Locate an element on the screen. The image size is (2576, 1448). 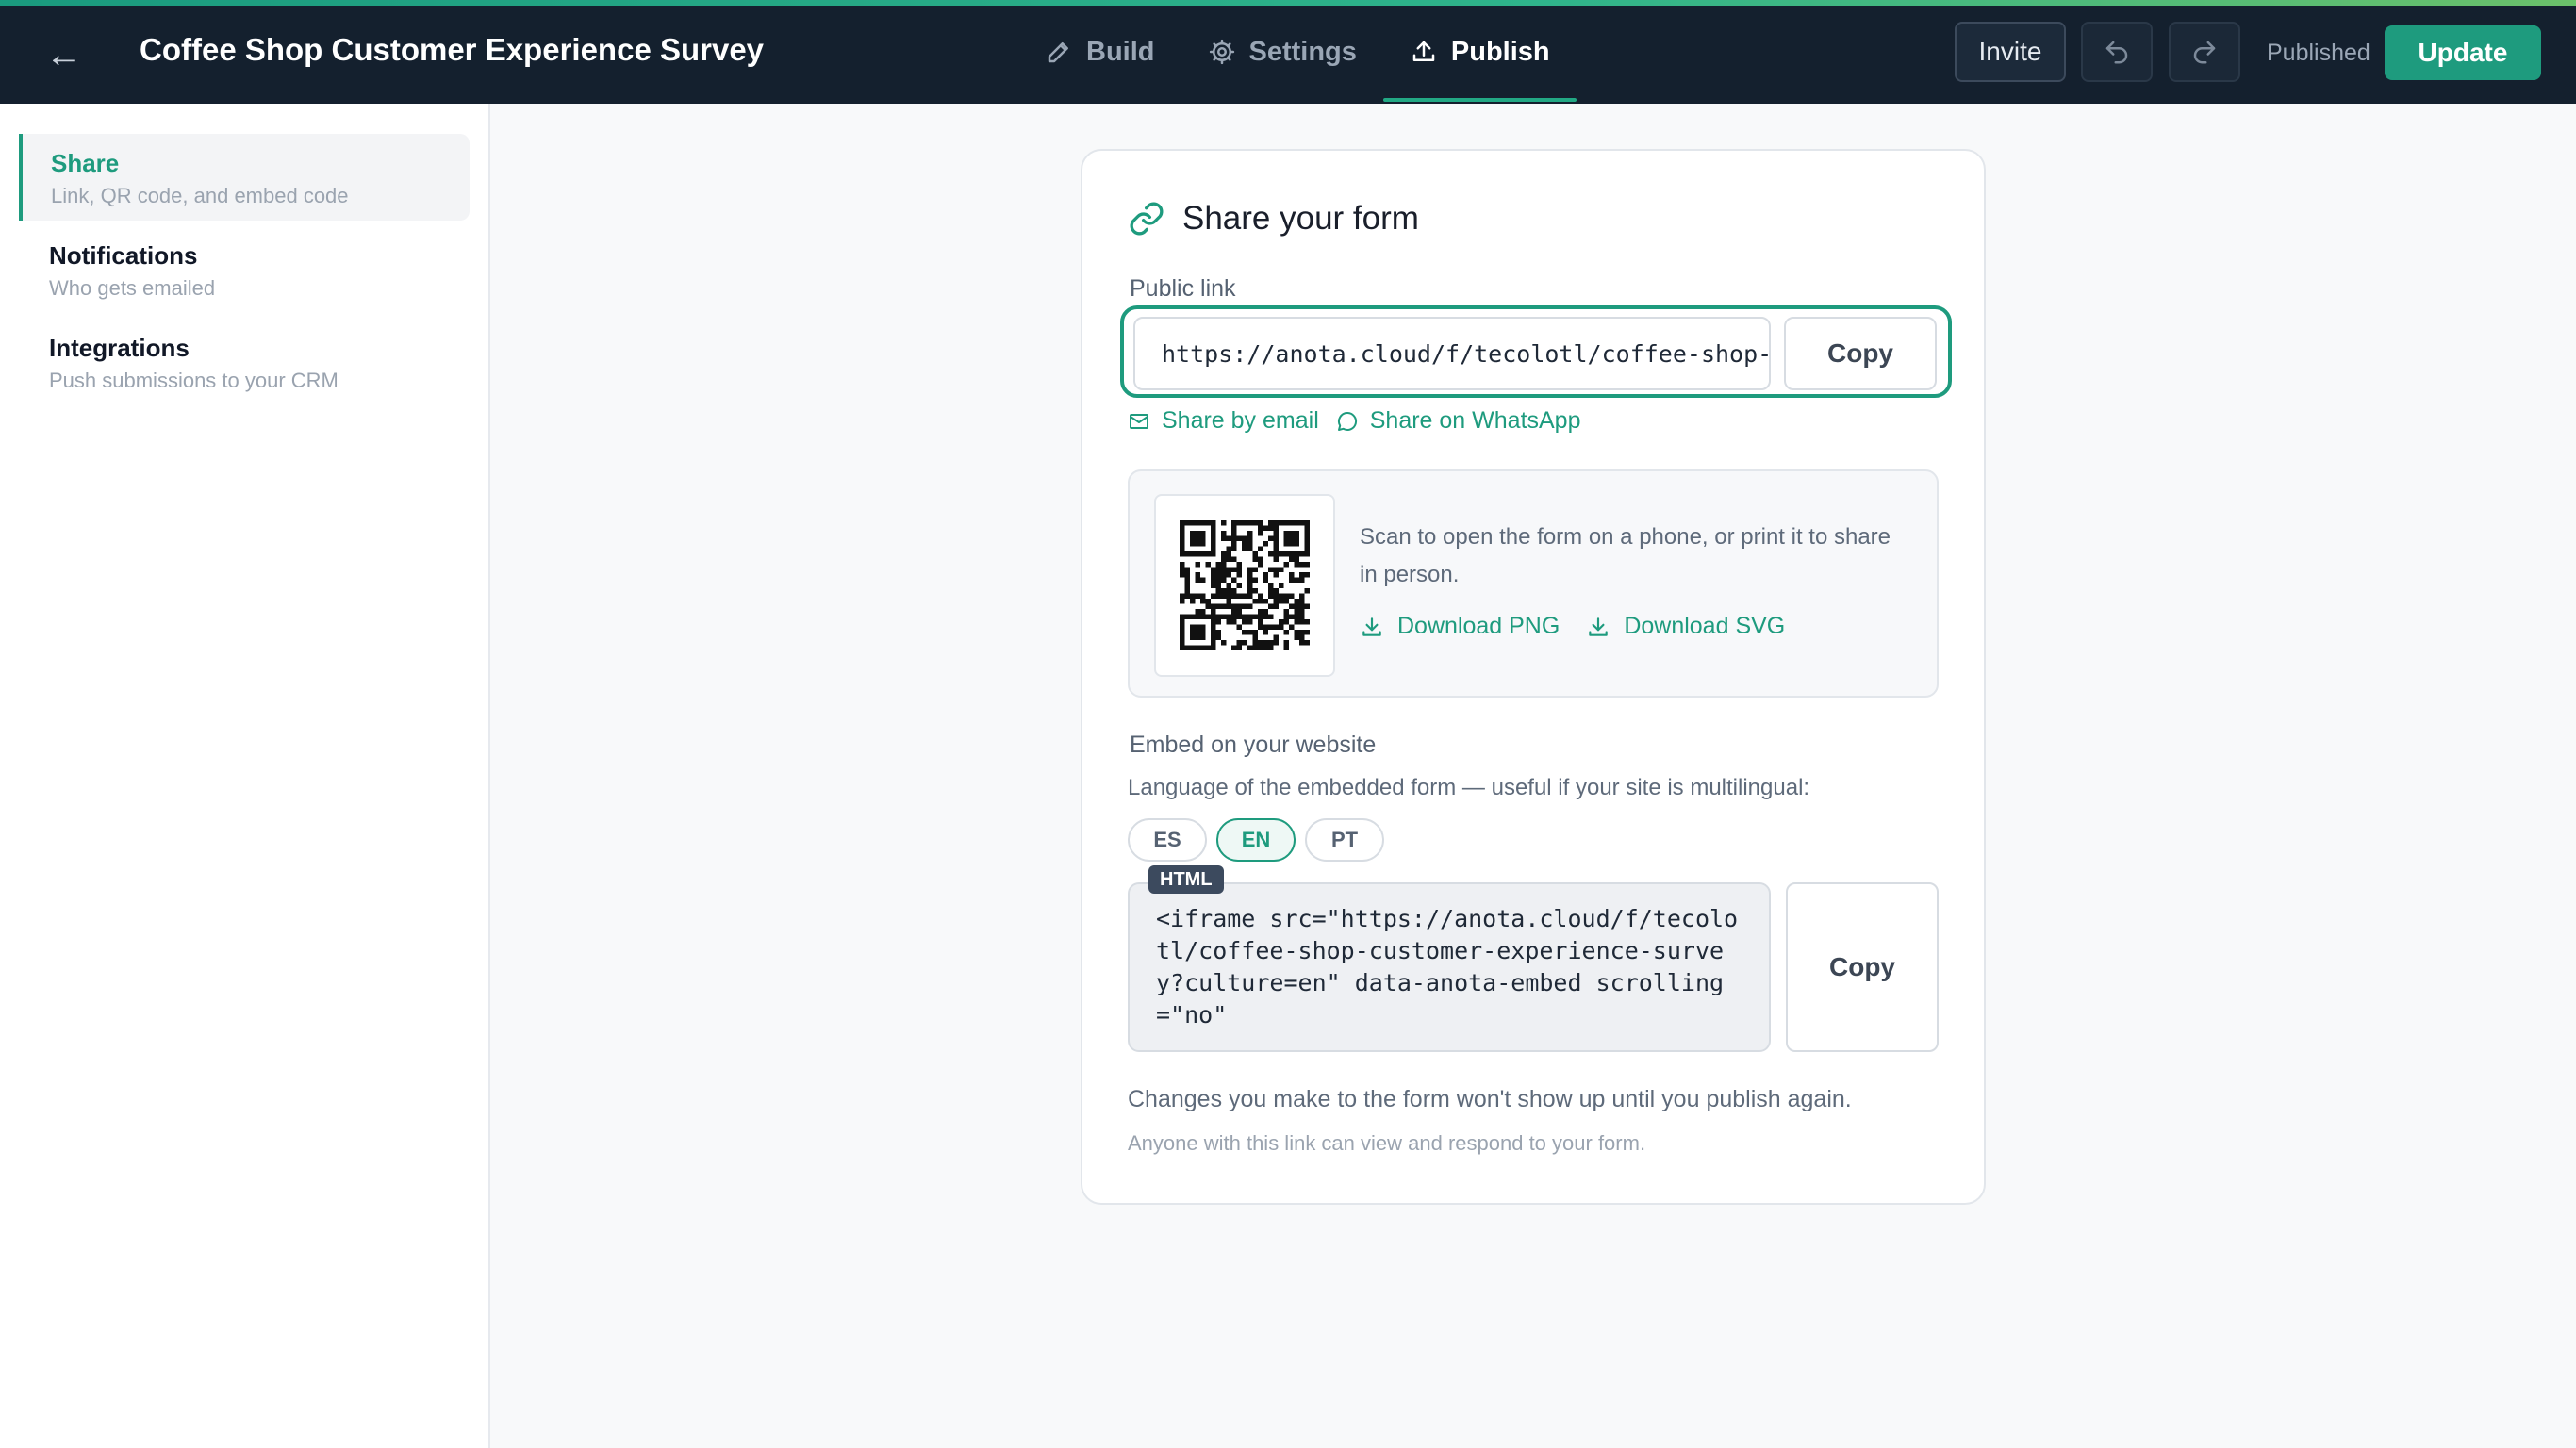
language-pill-pt: PT is located at coordinates (1344, 840).